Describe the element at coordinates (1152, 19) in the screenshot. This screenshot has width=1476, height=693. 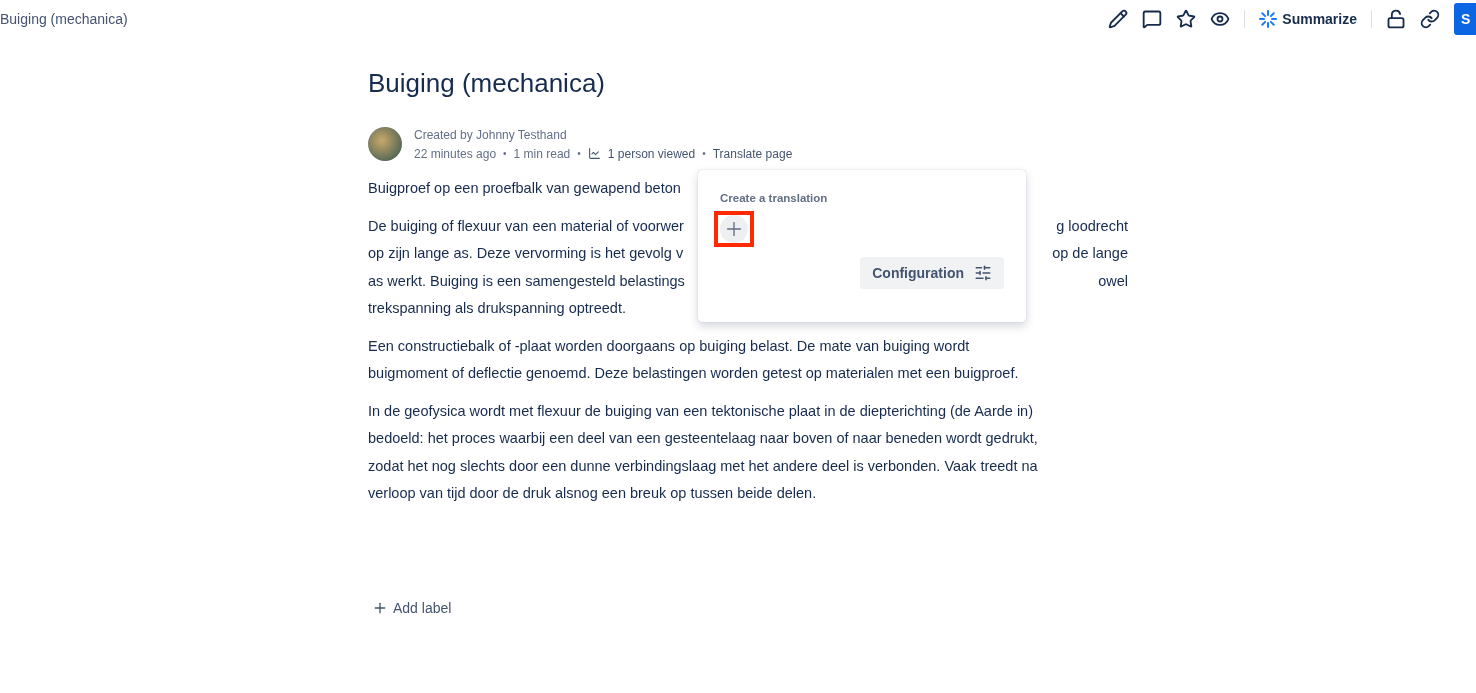
I see `comment-icon` at that location.